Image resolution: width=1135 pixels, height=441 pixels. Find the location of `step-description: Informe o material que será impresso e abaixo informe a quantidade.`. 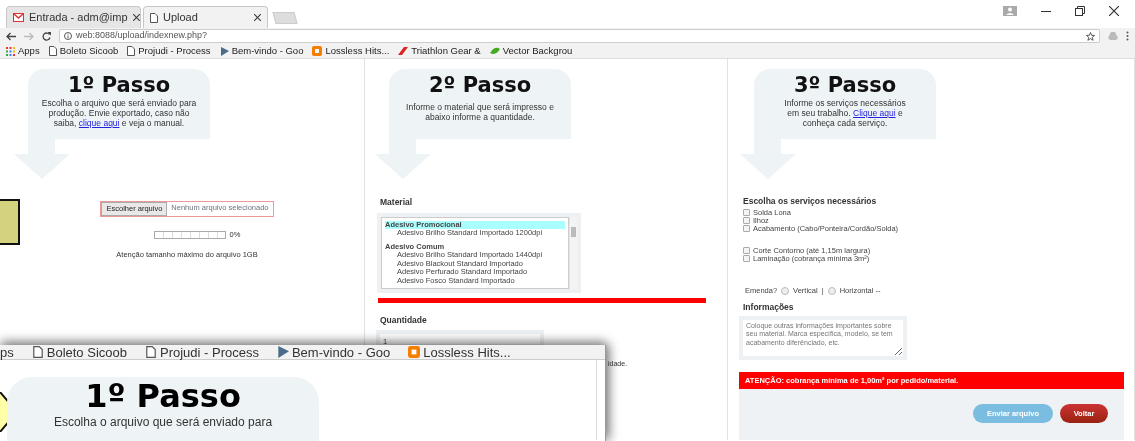

step-description: Informe o material que será impresso e abaixo informe a quantidade. is located at coordinates (480, 112).